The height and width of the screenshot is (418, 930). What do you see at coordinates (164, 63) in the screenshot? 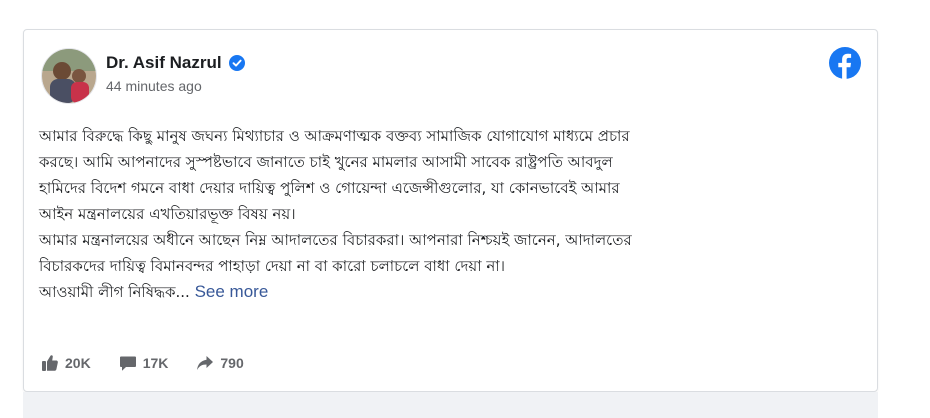
I see `author-name: Dr. Asif Nazrul` at bounding box center [164, 63].